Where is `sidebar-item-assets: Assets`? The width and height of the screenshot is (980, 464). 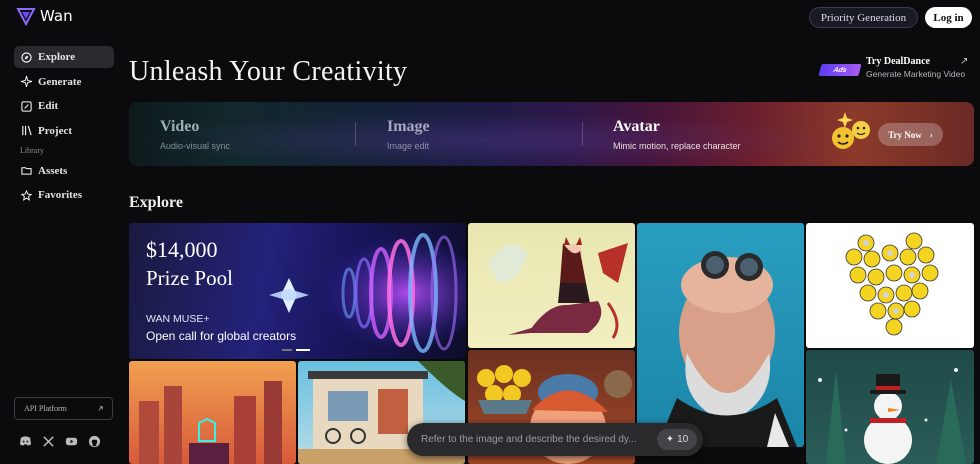 sidebar-item-assets: Assets is located at coordinates (64, 171).